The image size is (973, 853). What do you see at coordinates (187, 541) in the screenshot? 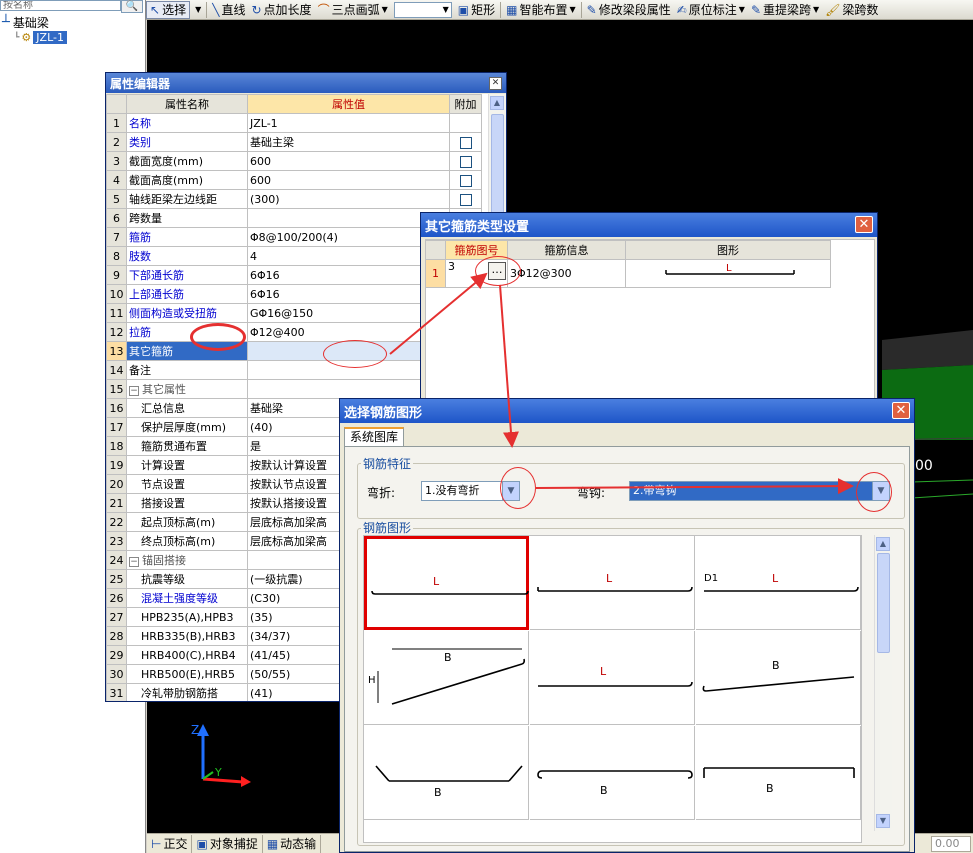
I see `property-name: 终点顶标高(m)` at bounding box center [187, 541].